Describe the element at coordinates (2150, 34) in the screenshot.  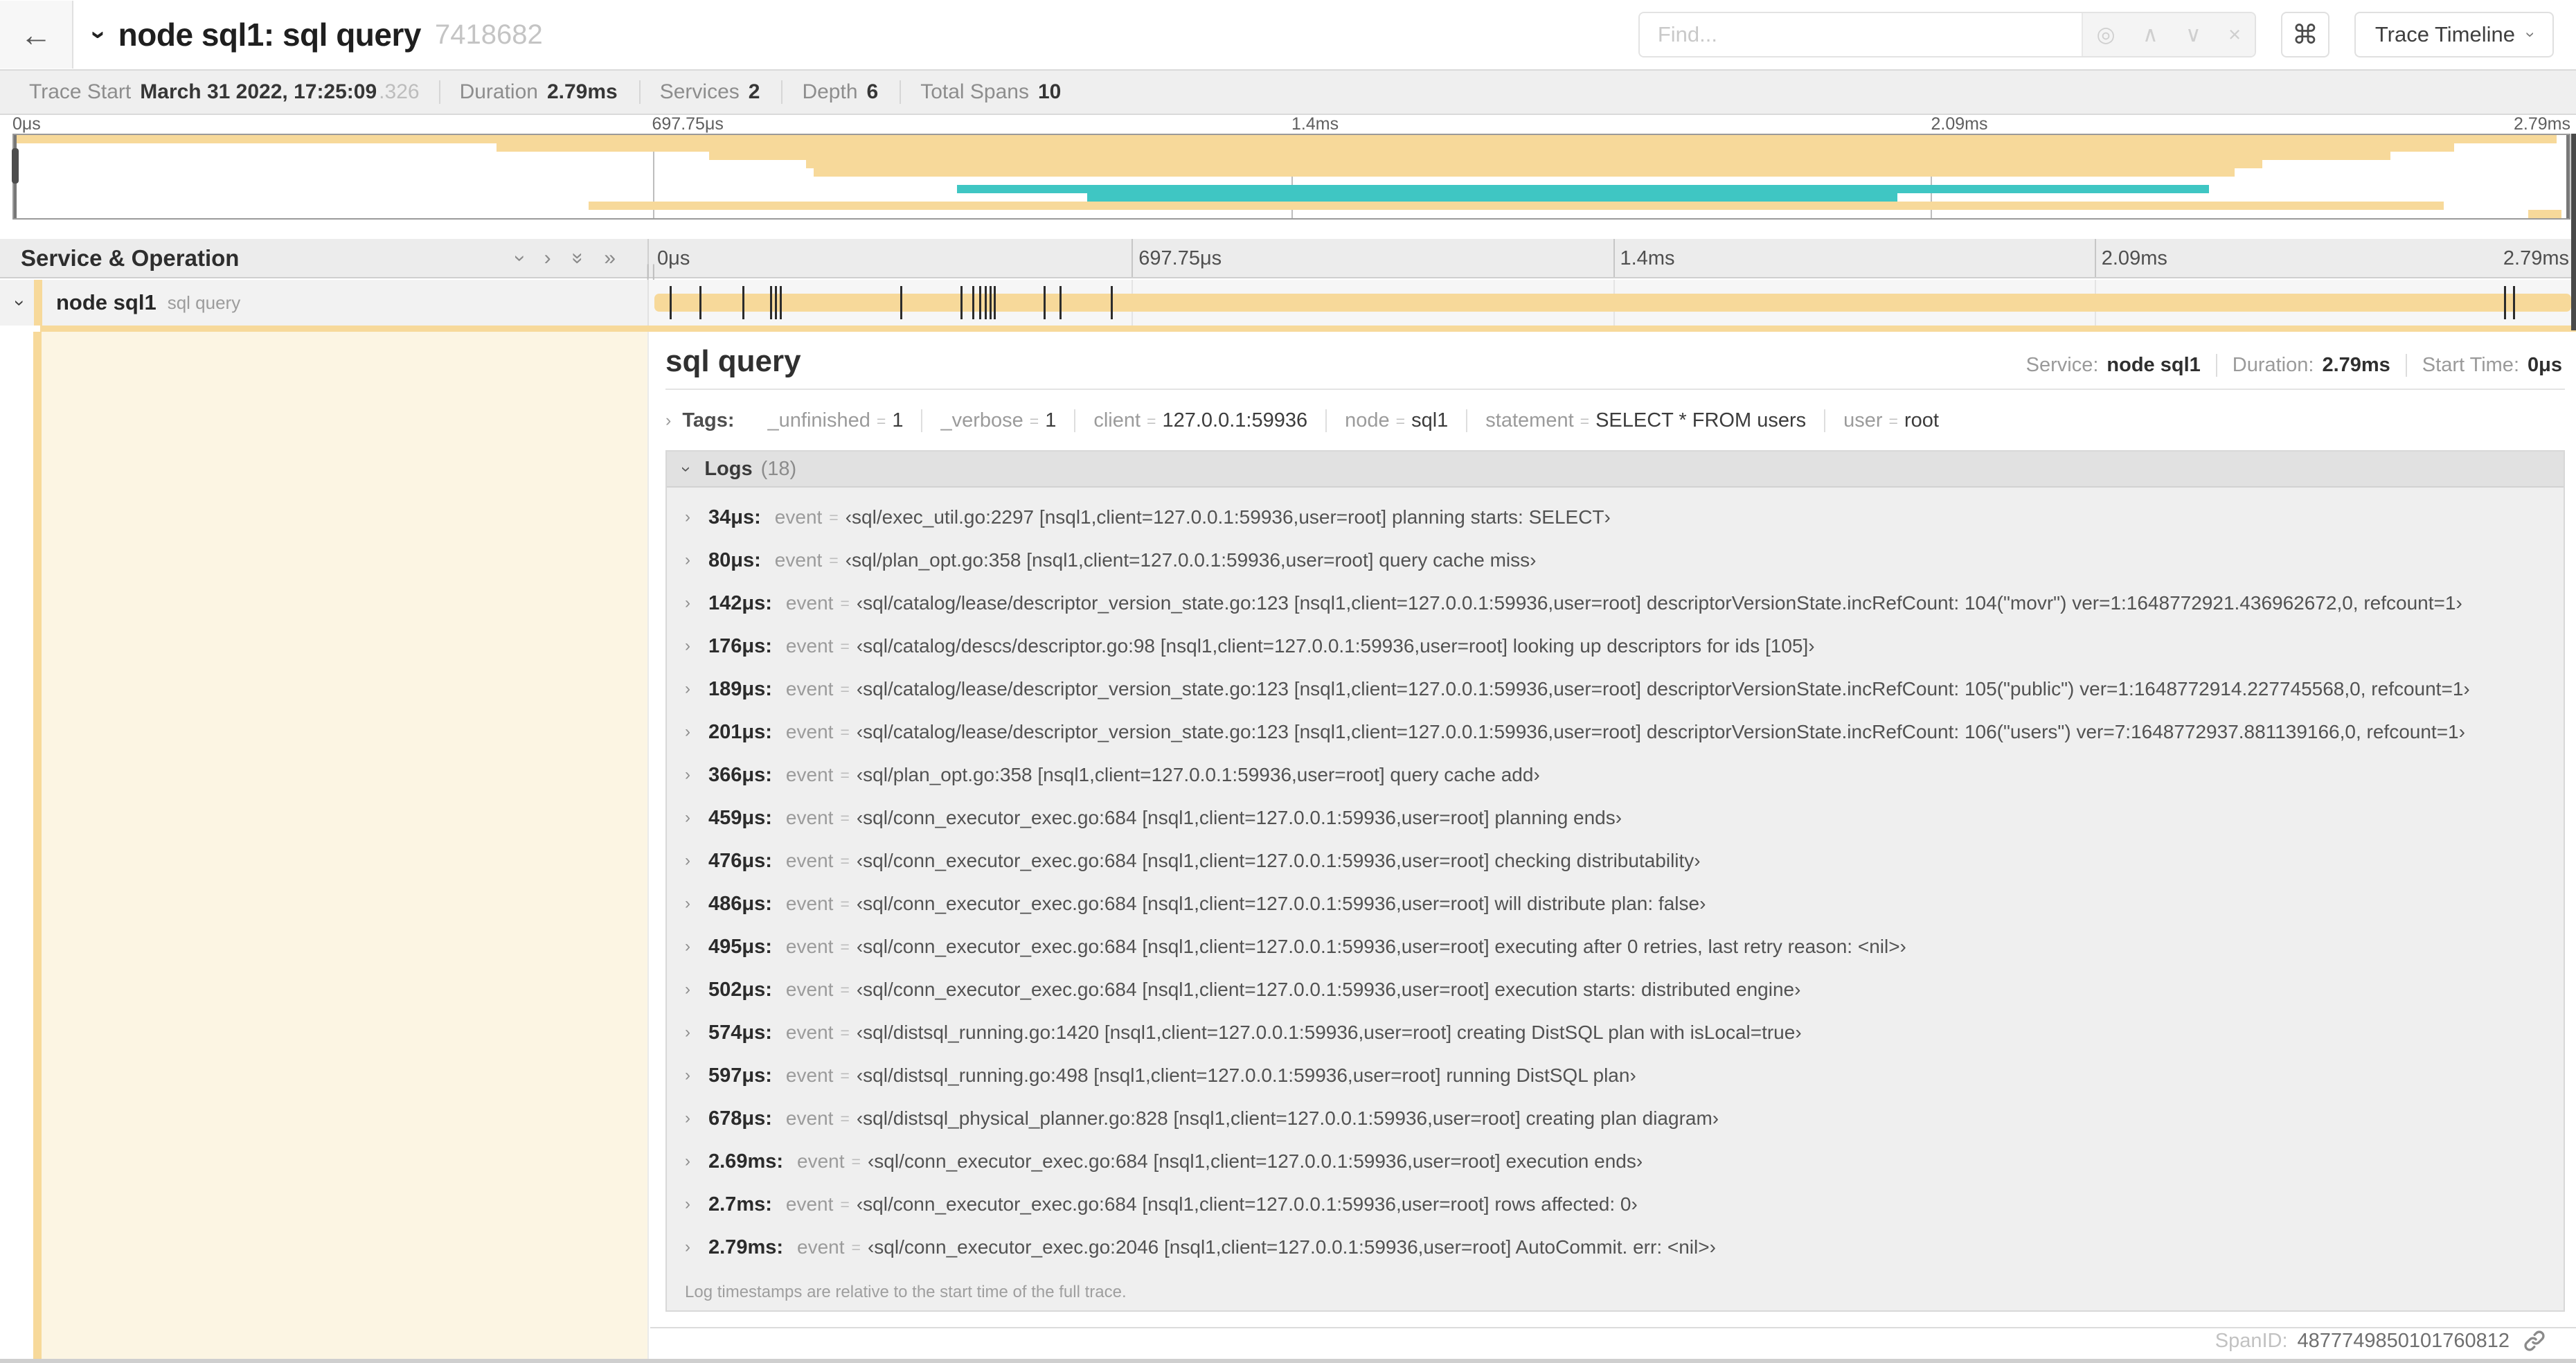
I see `find-prev-icon: ∧` at that location.